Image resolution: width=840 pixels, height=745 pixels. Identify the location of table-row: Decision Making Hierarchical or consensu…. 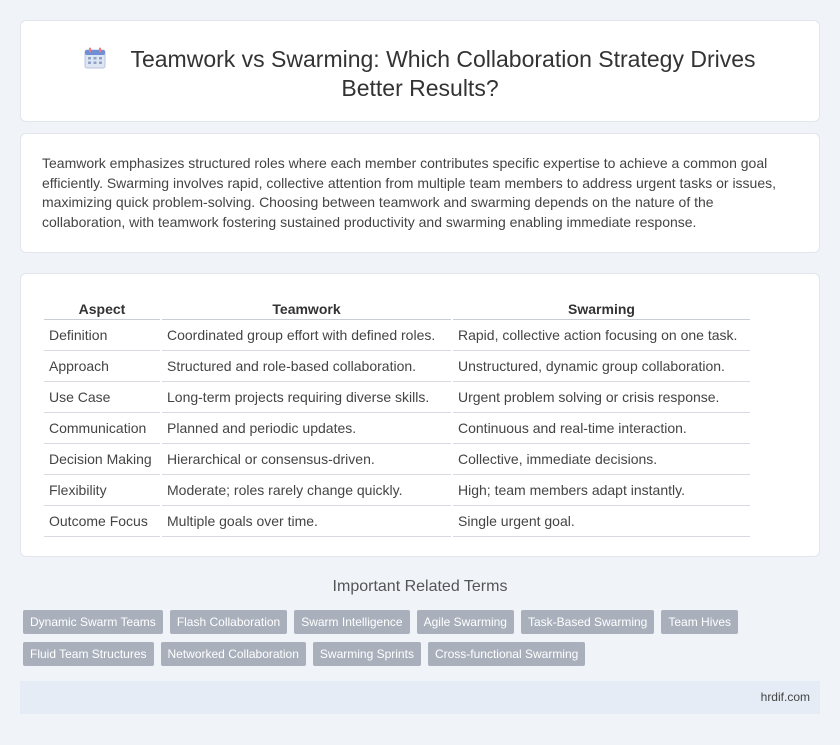
(397, 459).